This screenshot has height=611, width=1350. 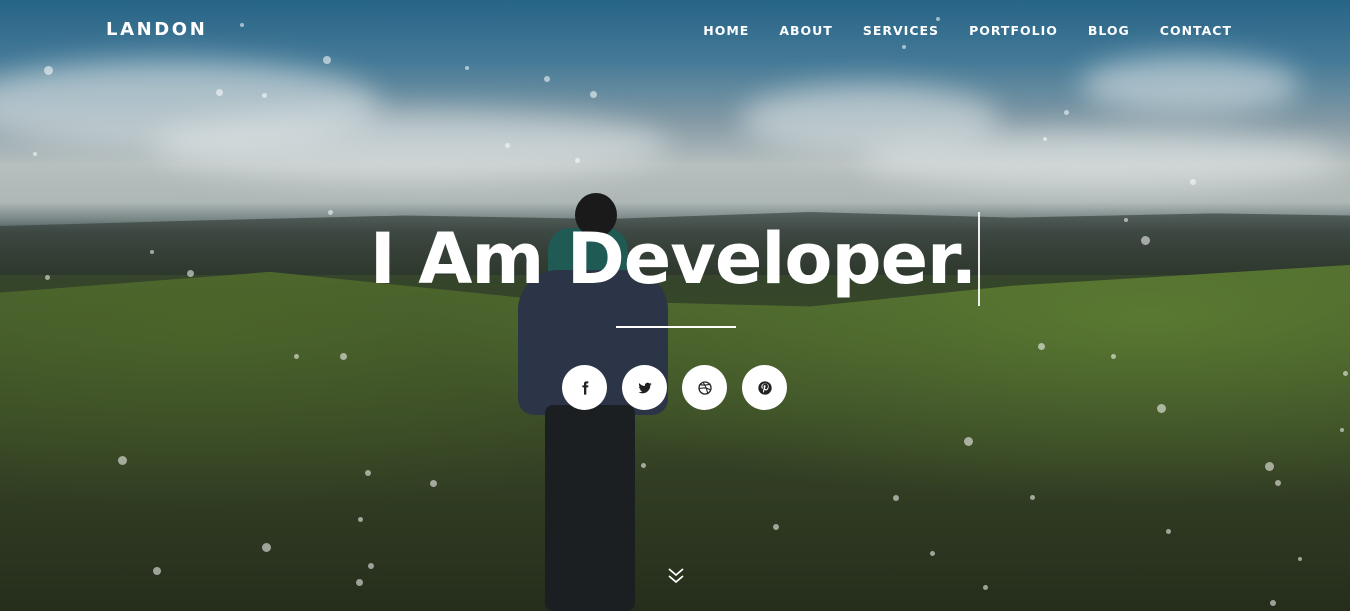 I want to click on facebook-icon, so click(x=584, y=387).